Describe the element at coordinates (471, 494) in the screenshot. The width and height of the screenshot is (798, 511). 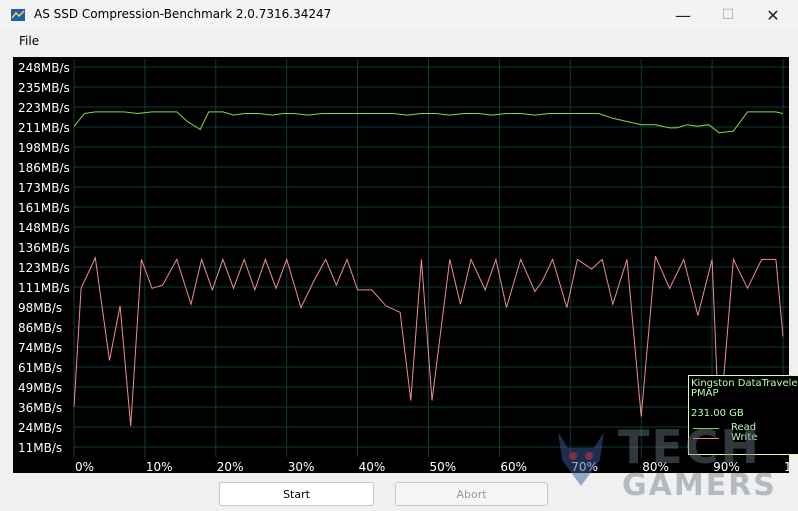
I see `abort-button: Abort` at that location.